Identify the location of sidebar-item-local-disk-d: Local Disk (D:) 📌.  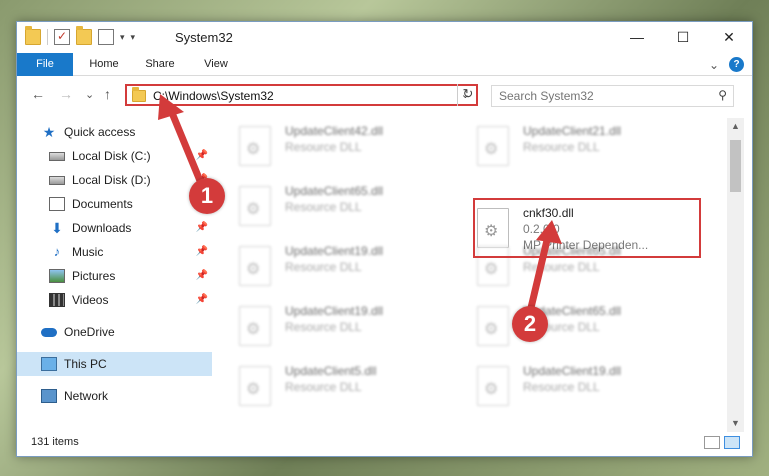
(114, 180).